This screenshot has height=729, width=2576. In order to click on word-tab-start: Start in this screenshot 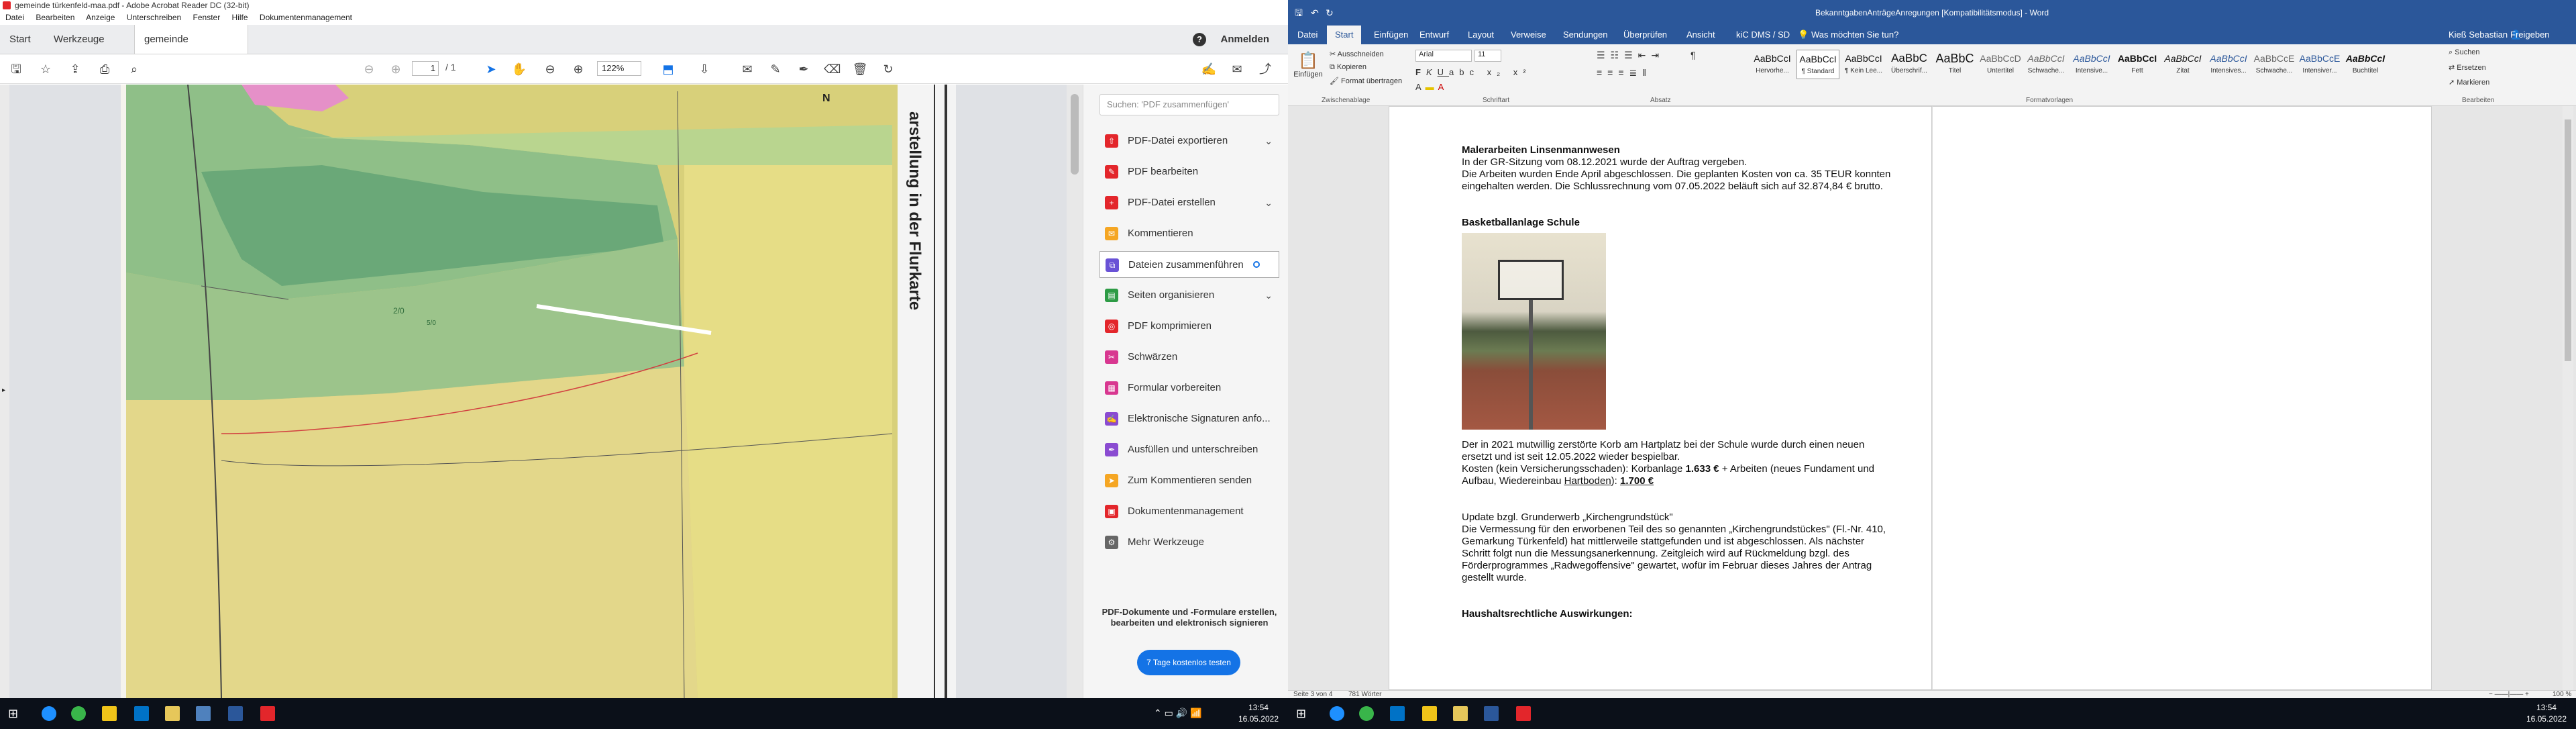, I will do `click(1344, 35)`.